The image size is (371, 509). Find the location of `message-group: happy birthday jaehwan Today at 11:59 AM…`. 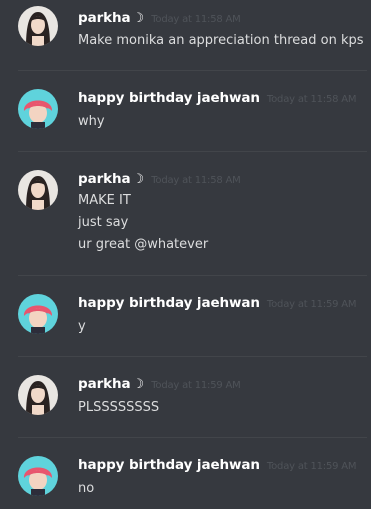

message-group: happy birthday jaehwan Today at 11:59 AM… is located at coordinates (185, 473).